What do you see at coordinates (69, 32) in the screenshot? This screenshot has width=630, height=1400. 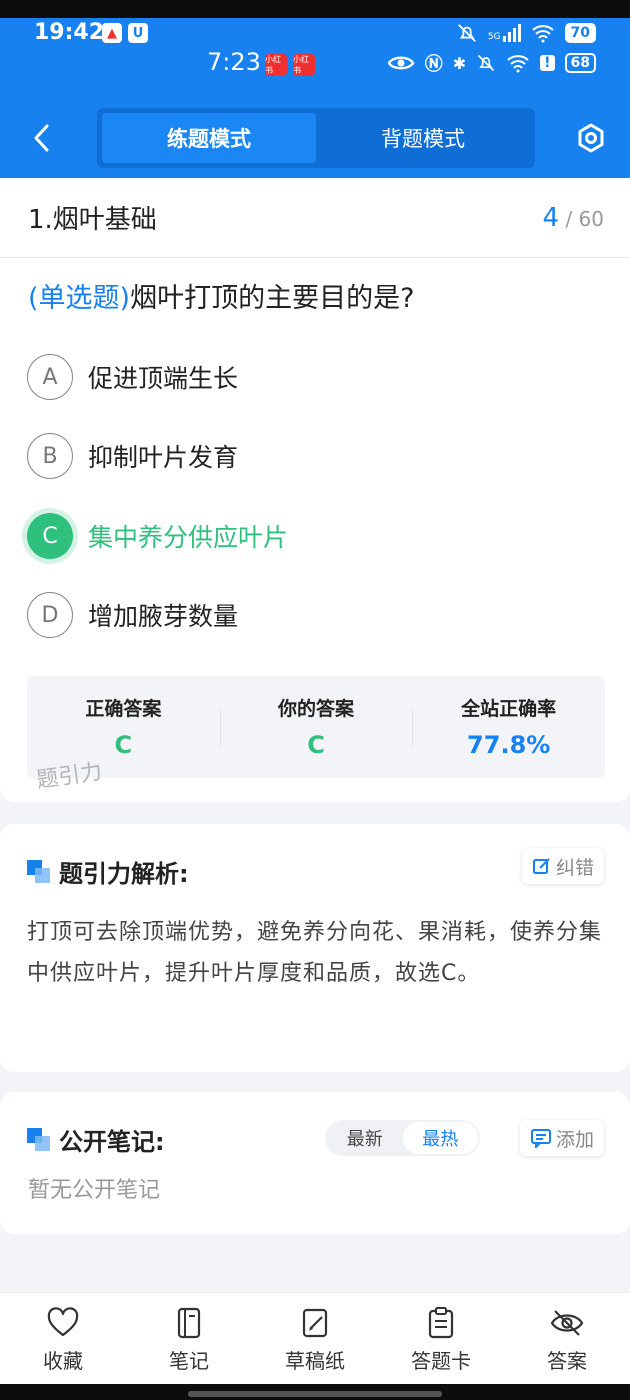 I see `status-time-primary: 19:42` at bounding box center [69, 32].